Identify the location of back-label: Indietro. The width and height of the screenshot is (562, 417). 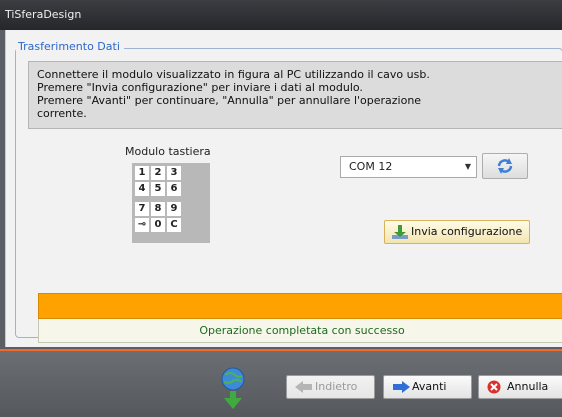
(336, 386).